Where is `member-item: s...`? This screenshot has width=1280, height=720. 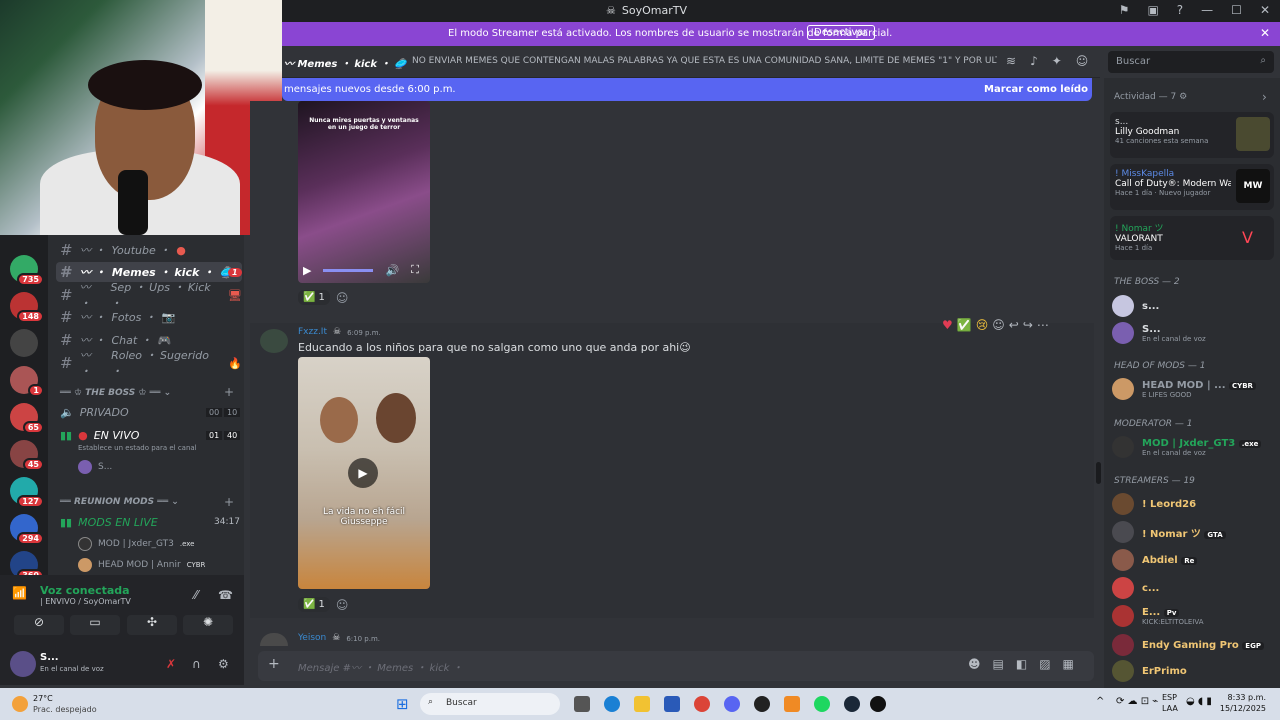 member-item: s... is located at coordinates (1194, 306).